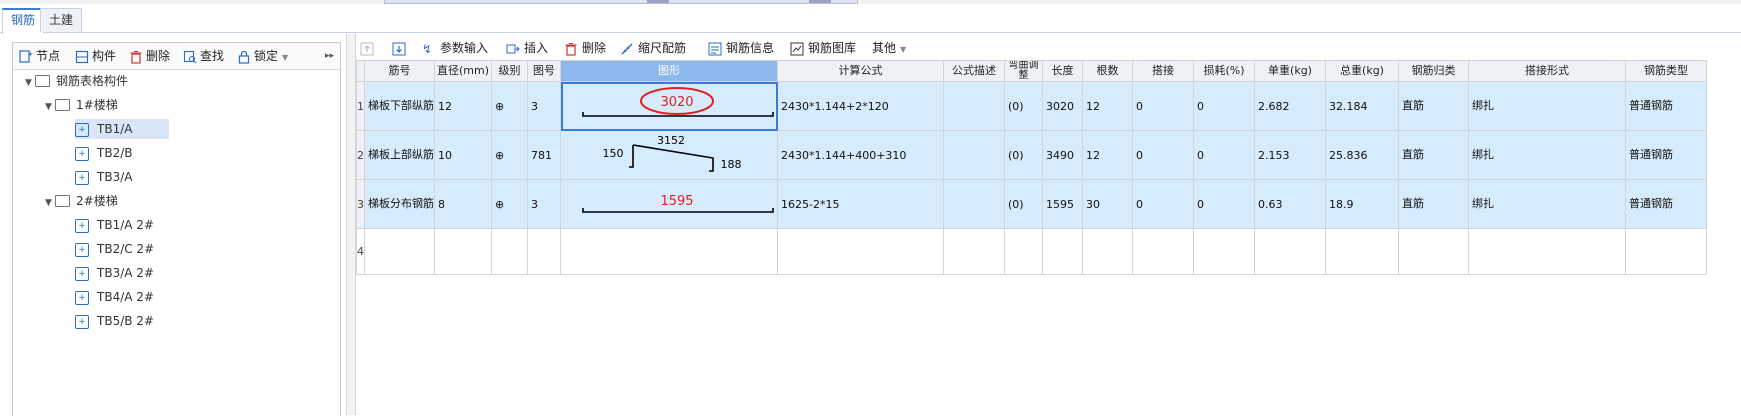  What do you see at coordinates (360, 106) in the screenshot?
I see `row-number: 1` at bounding box center [360, 106].